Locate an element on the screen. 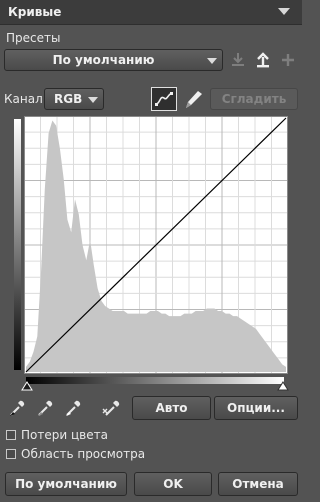  output-gradient-bar is located at coordinates (17, 244).